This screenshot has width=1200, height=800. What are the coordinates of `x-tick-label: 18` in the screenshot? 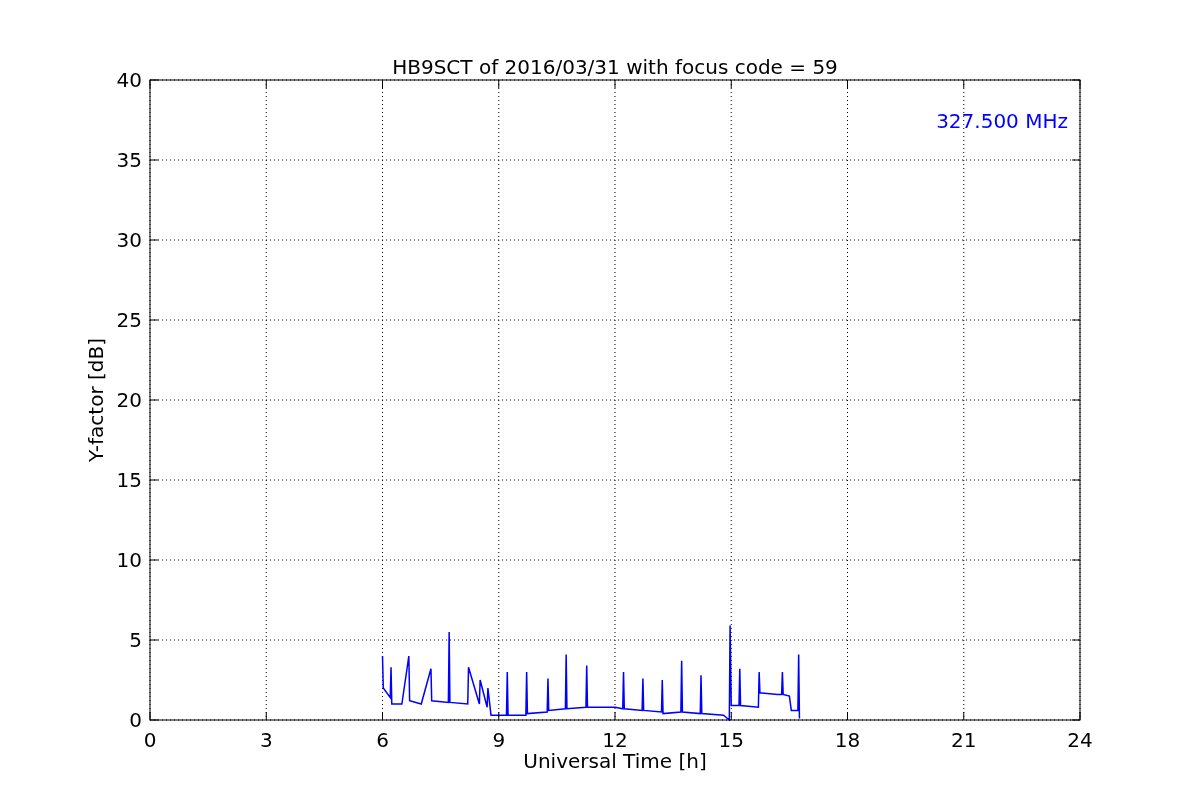 It's located at (847, 740).